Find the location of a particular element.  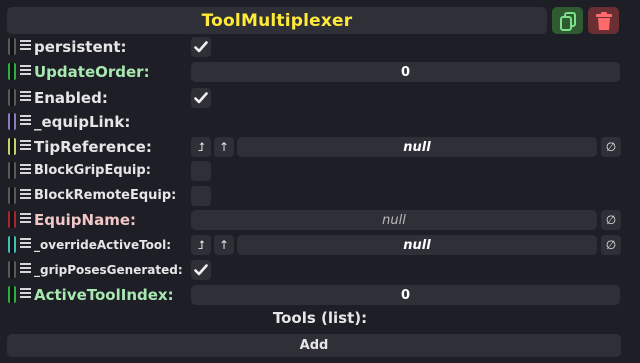

row-override-active-tool: _overrideActiveTool: ⮥ ↑ null ∅ is located at coordinates (320, 245).